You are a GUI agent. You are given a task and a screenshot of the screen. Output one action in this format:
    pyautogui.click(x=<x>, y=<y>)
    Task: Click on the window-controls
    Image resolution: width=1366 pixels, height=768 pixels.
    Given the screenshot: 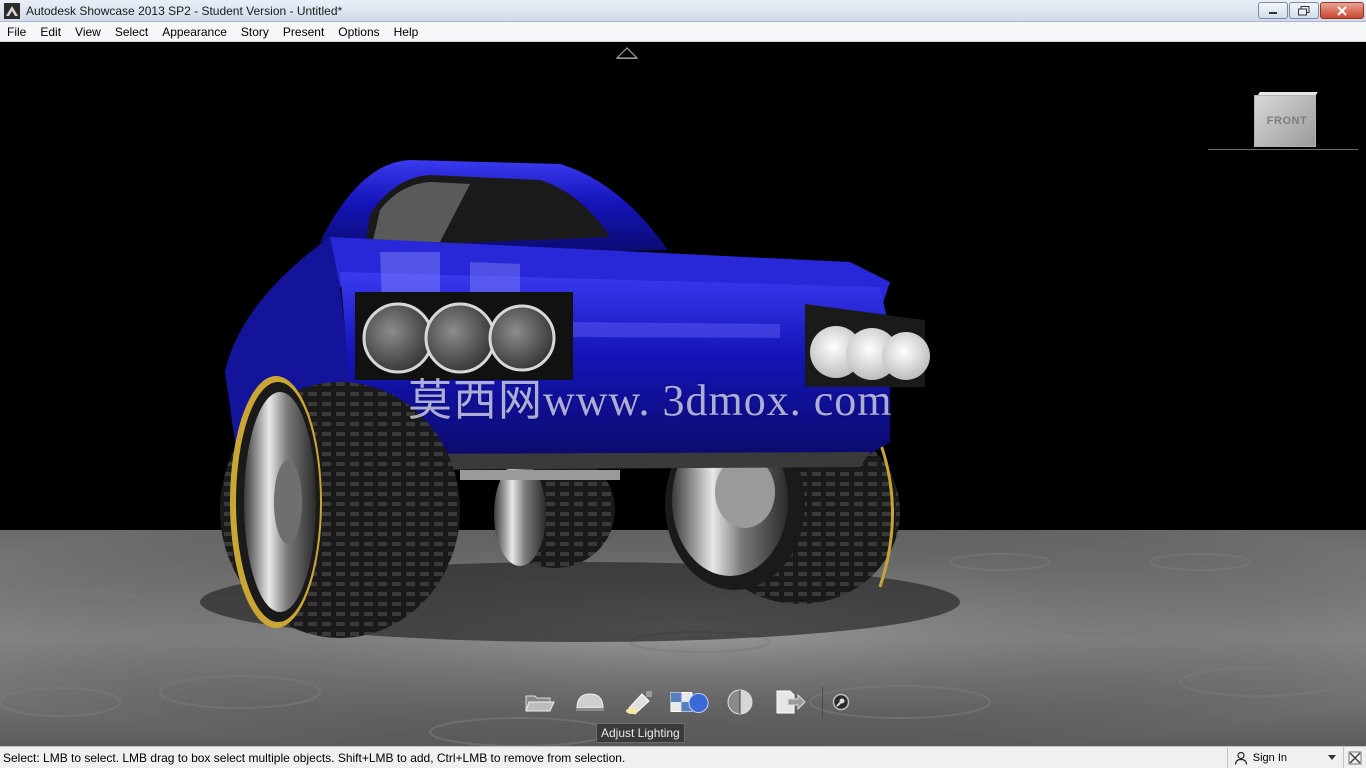 What is the action you would take?
    pyautogui.click(x=1310, y=10)
    